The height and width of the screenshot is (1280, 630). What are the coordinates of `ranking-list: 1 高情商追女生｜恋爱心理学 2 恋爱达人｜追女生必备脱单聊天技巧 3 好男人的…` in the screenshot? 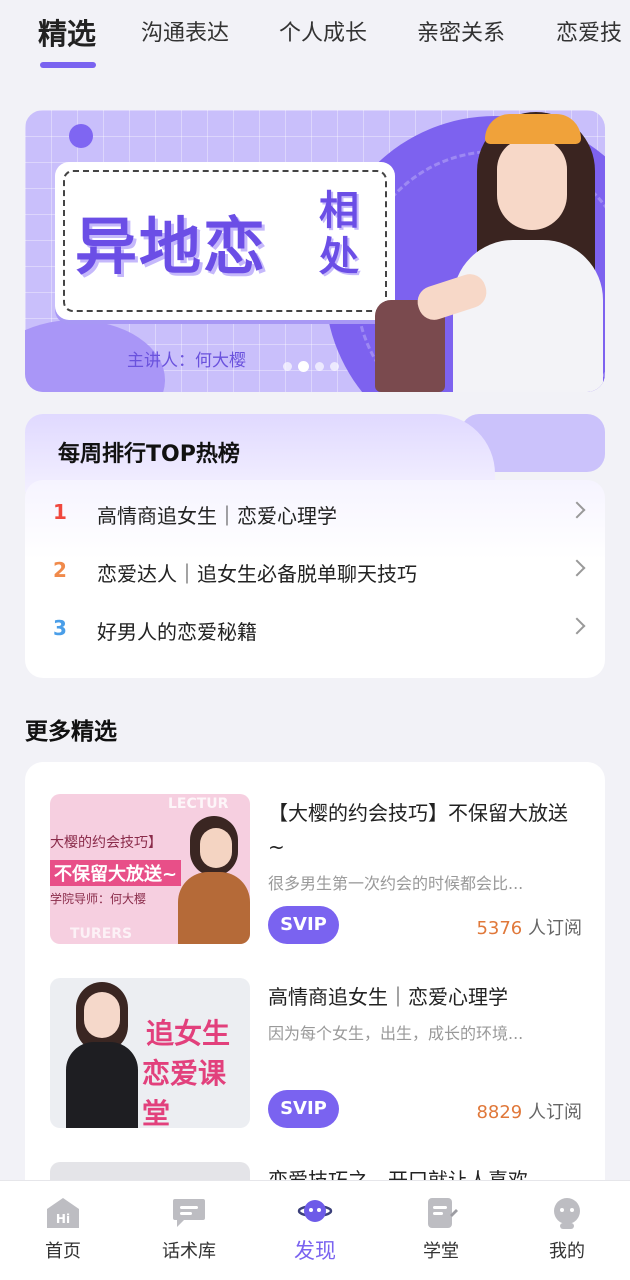 It's located at (315, 579).